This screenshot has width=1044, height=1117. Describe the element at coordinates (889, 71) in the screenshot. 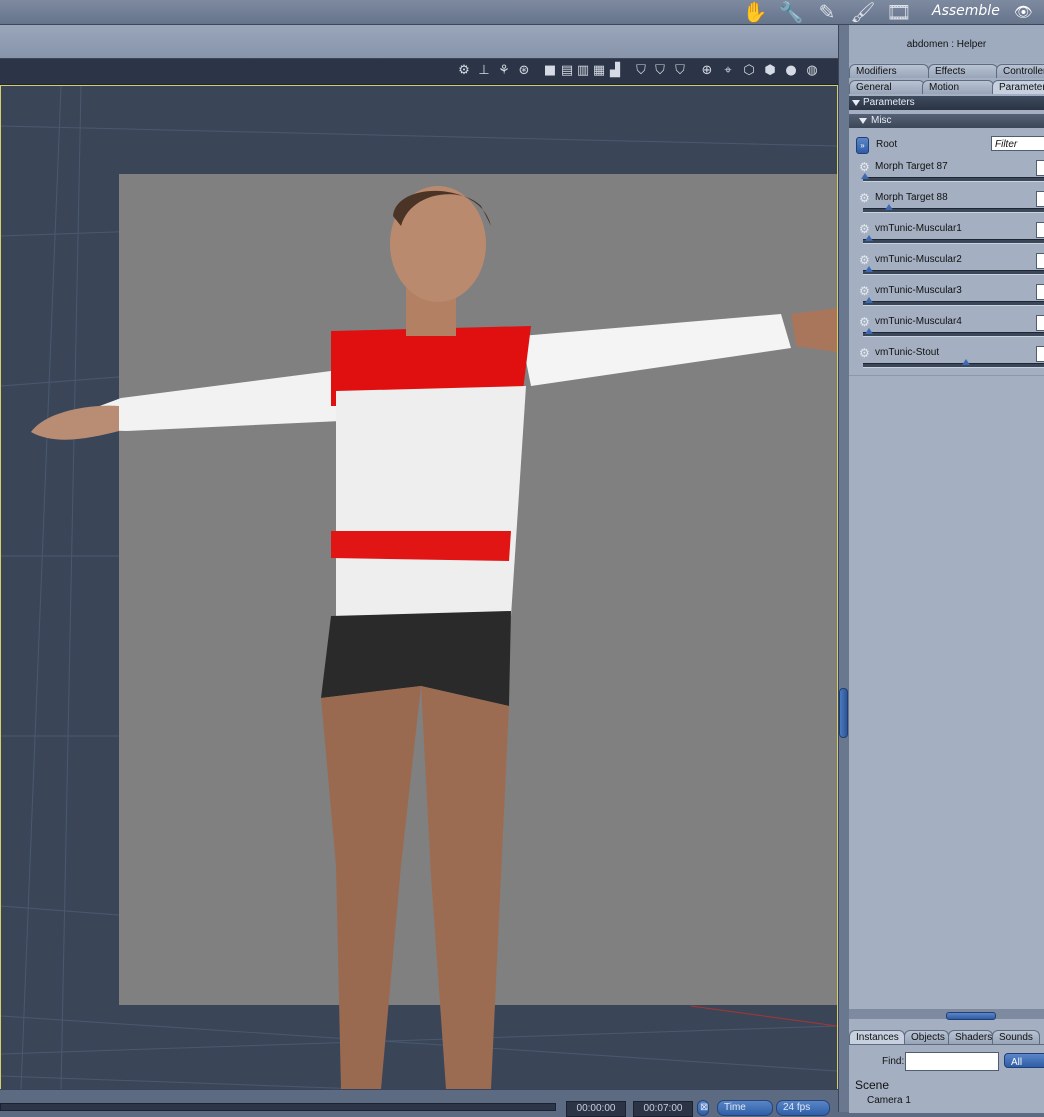

I see `tab-modifiers: Modifiers` at that location.